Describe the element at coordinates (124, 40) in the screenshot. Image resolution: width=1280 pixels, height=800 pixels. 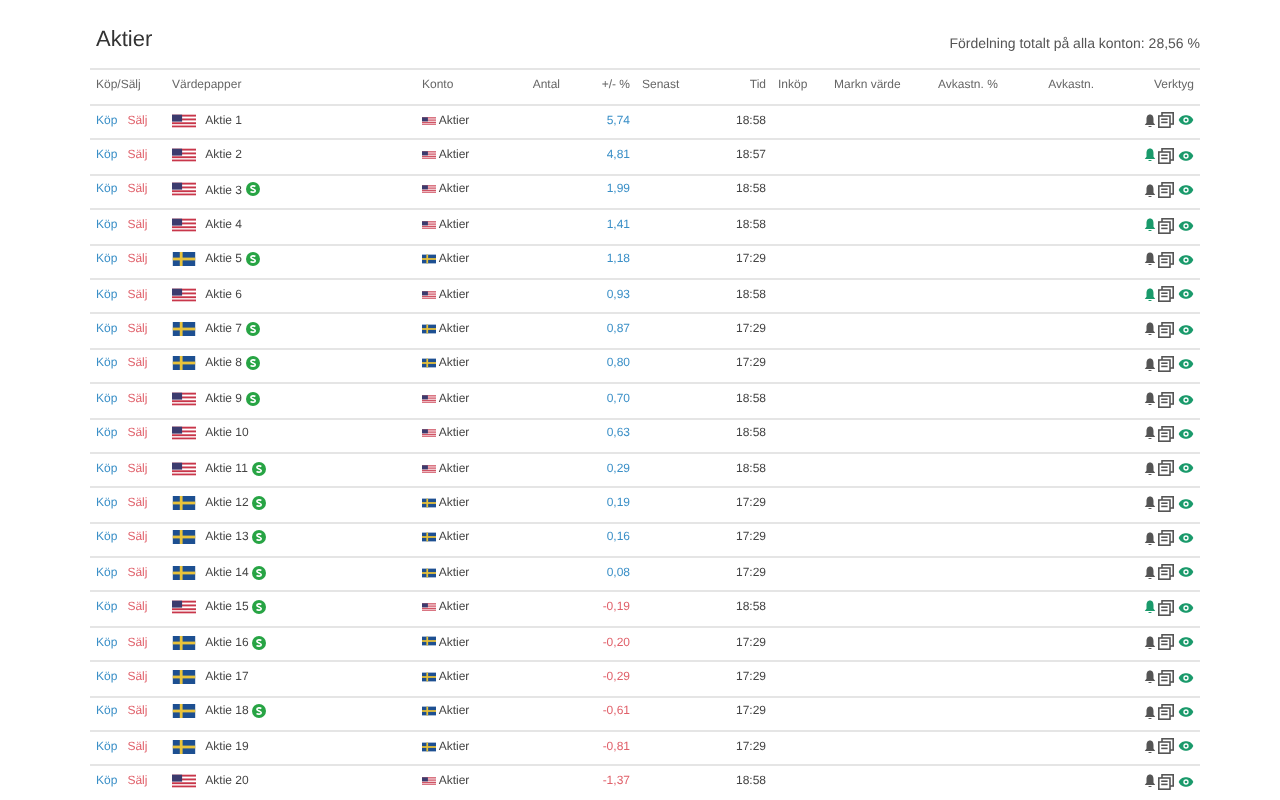
I see `section-title: Aktier` at that location.